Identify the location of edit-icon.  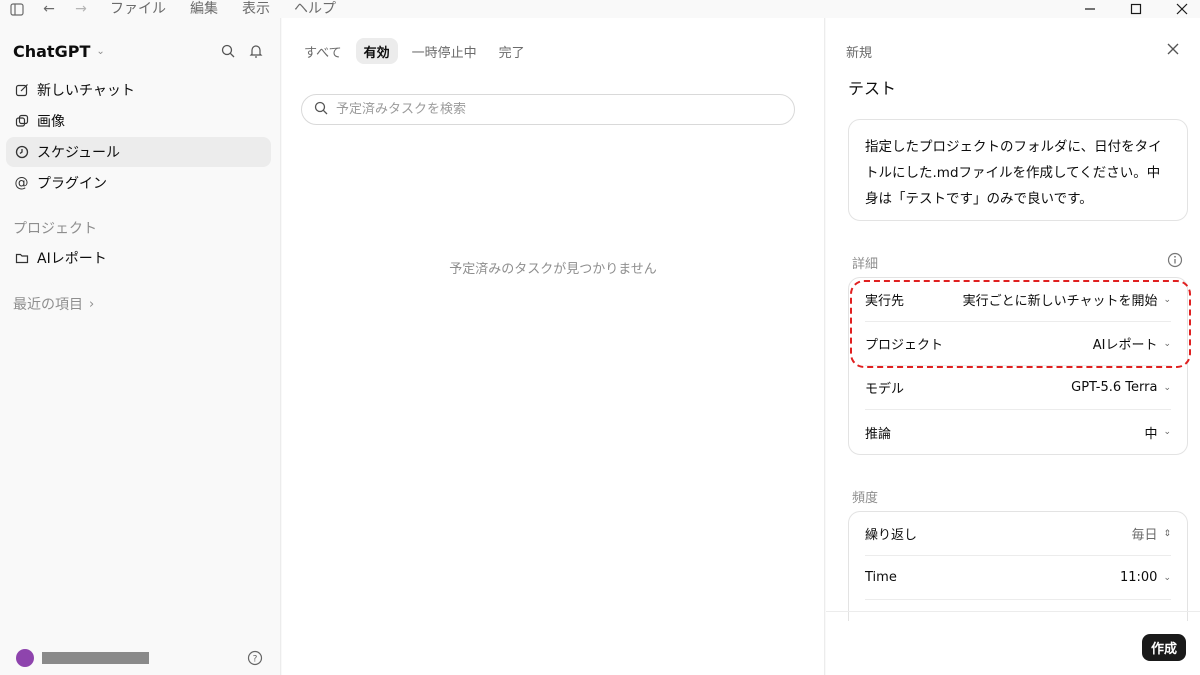
(21, 90).